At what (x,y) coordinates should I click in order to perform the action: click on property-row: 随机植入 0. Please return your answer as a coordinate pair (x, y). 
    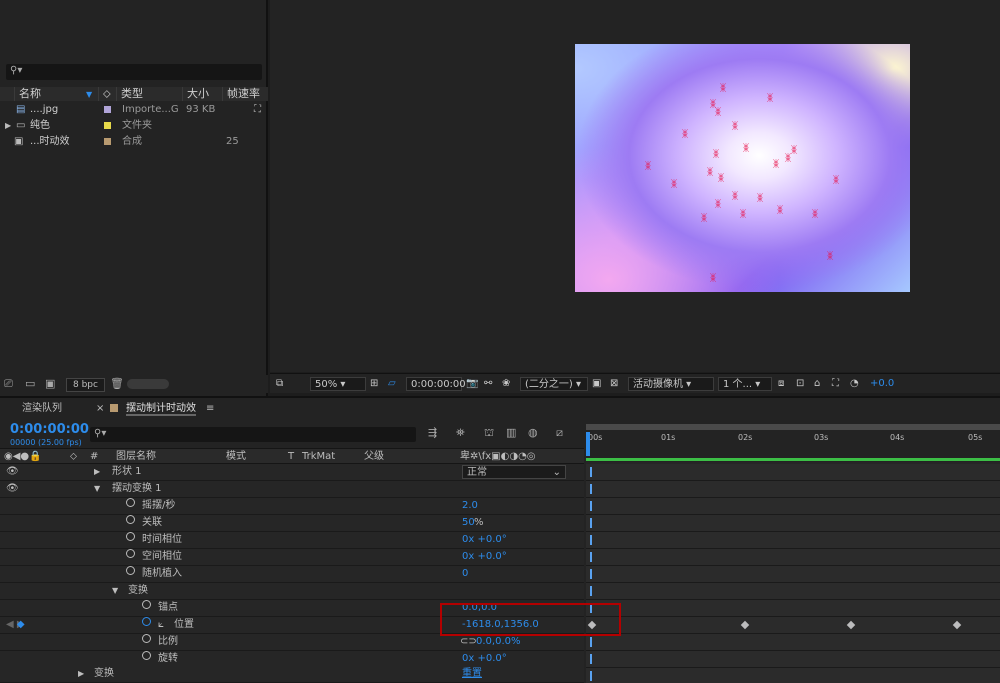
    Looking at the image, I should click on (292, 574).